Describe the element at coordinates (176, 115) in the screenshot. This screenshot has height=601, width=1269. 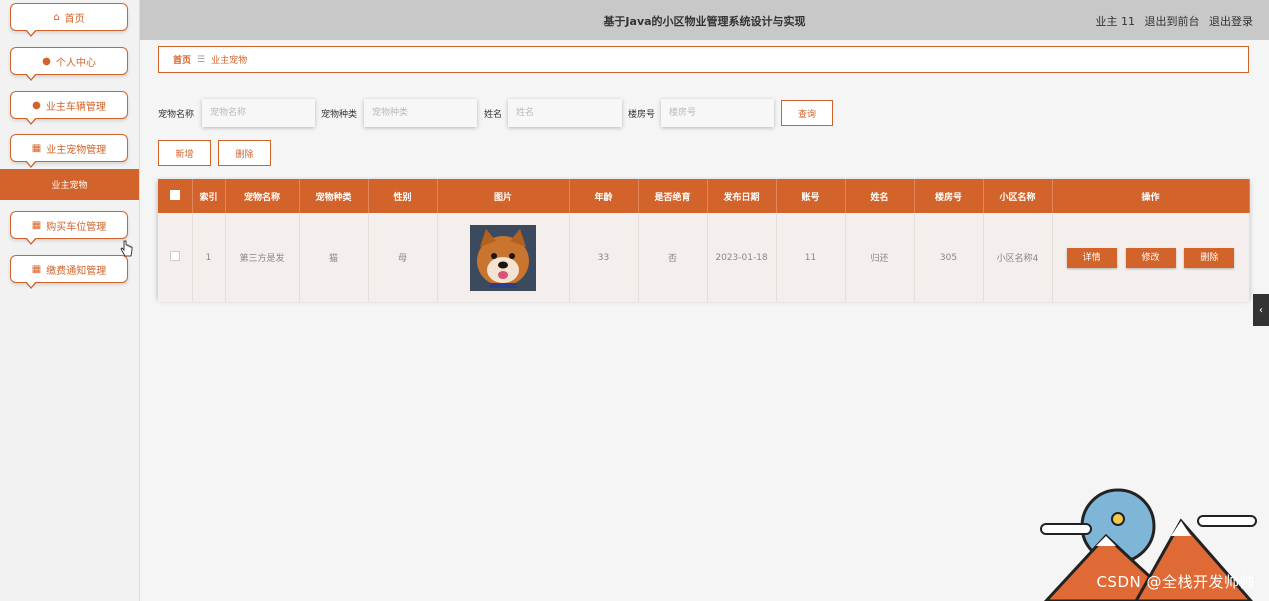
I see `pet-name-label: 宠物名称` at that location.